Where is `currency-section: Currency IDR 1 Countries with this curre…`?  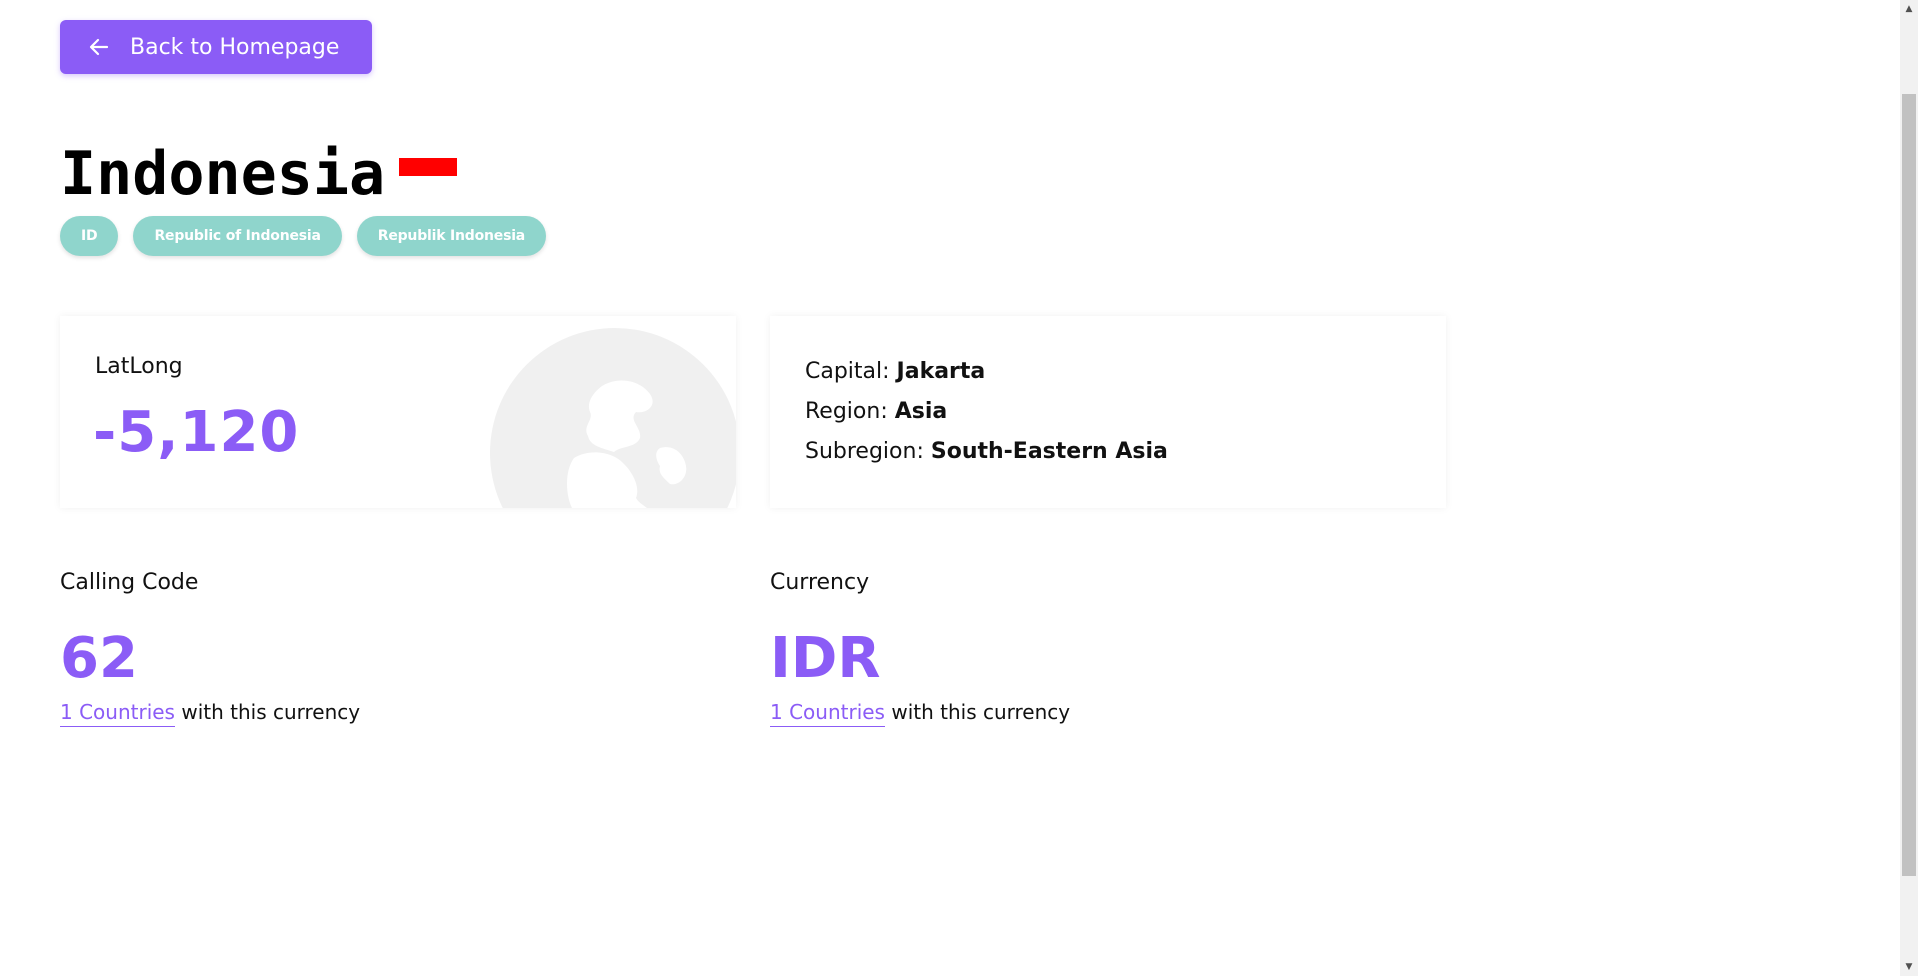 currency-section: Currency IDR 1 Countries with this curre… is located at coordinates (920, 648).